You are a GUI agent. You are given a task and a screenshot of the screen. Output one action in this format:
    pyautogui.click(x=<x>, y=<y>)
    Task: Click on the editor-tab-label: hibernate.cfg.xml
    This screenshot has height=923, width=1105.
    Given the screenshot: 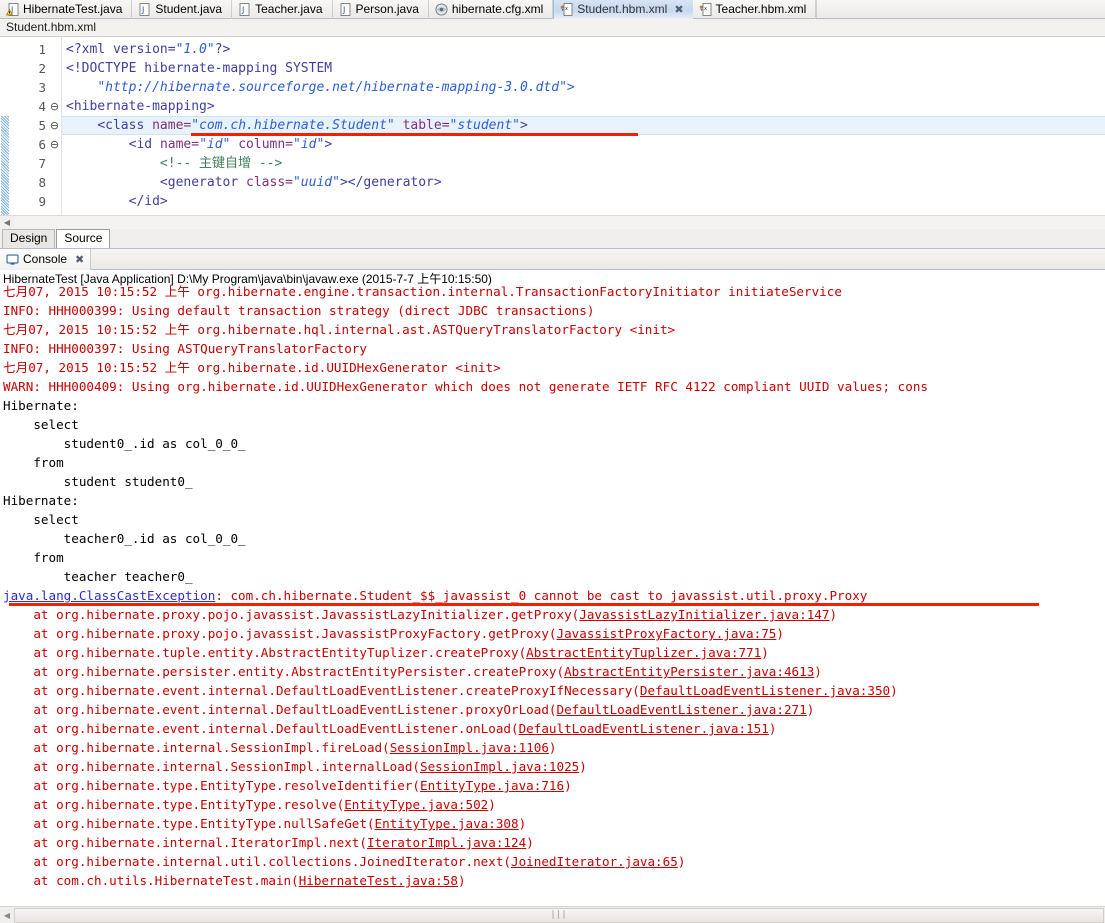 What is the action you would take?
    pyautogui.click(x=497, y=9)
    